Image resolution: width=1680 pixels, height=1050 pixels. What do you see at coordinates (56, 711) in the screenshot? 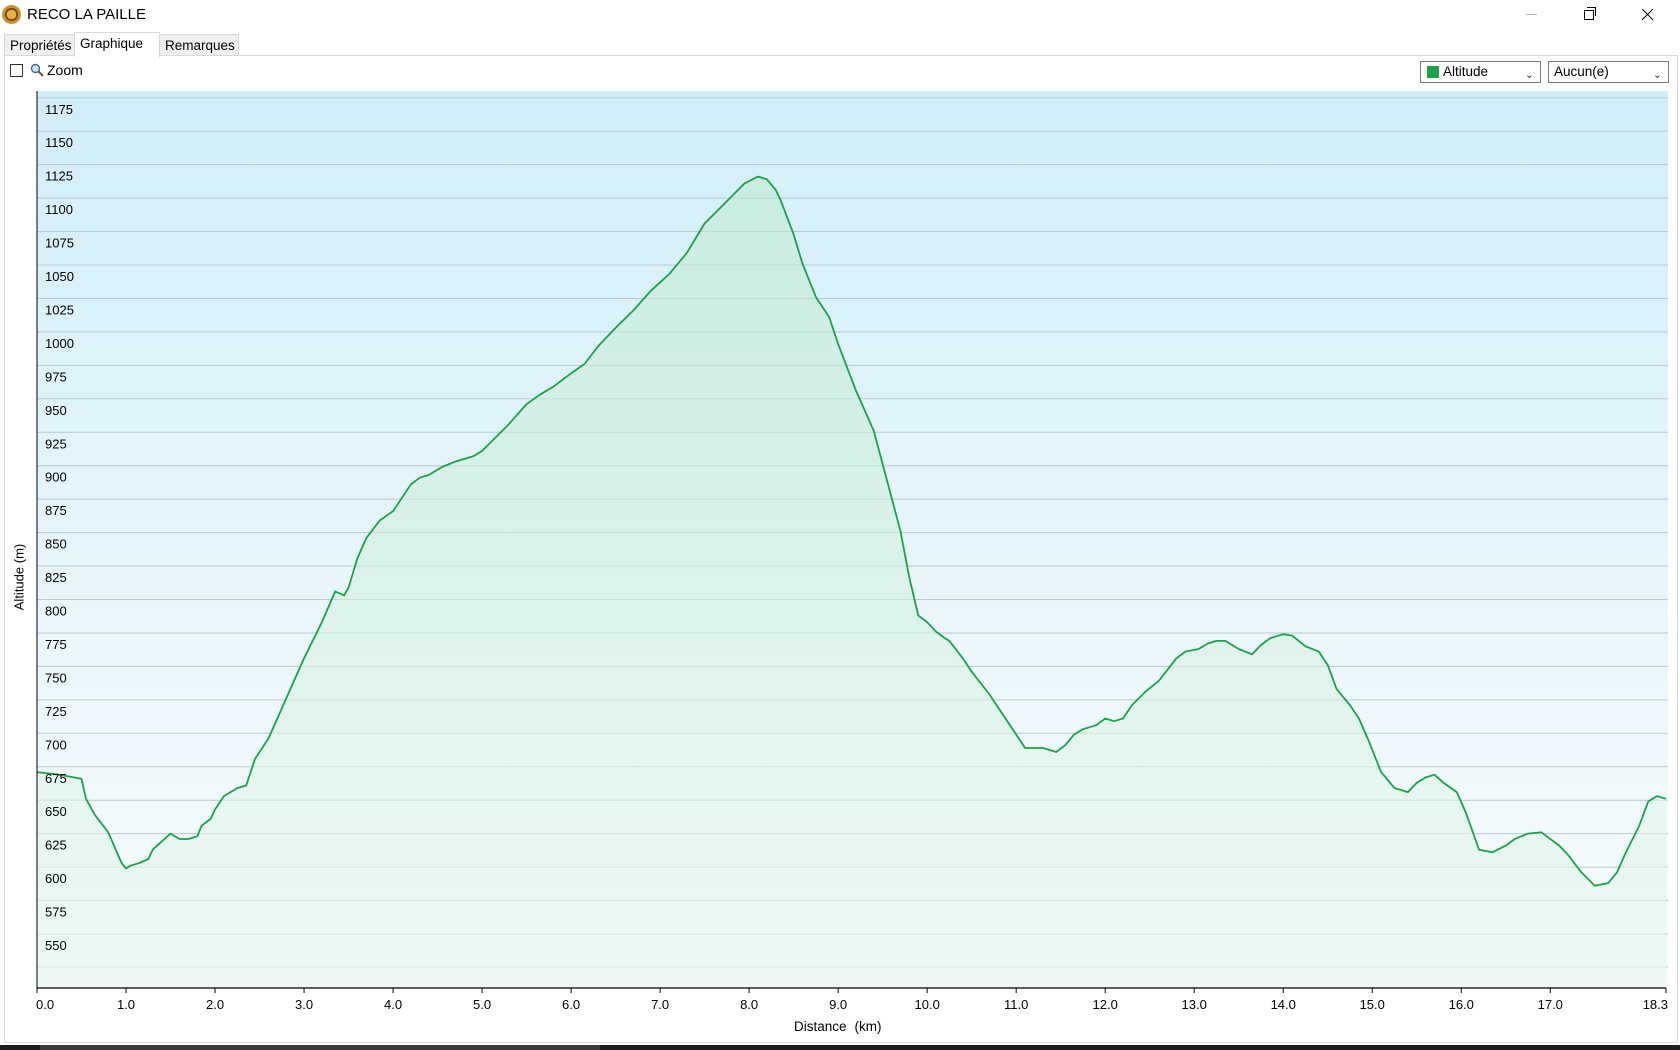
I see `y-tick-label: 725` at bounding box center [56, 711].